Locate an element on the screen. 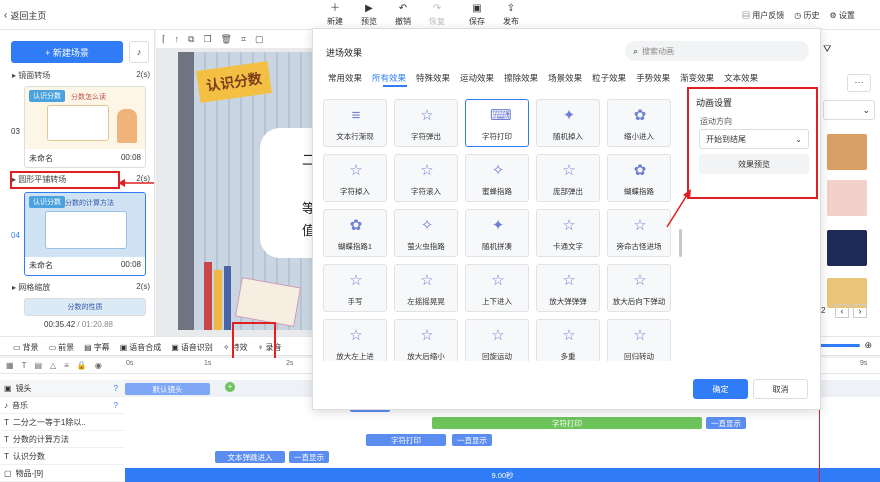 The image size is (880, 482). effect-item: ☆ 放大后向下弹动 is located at coordinates (639, 288).